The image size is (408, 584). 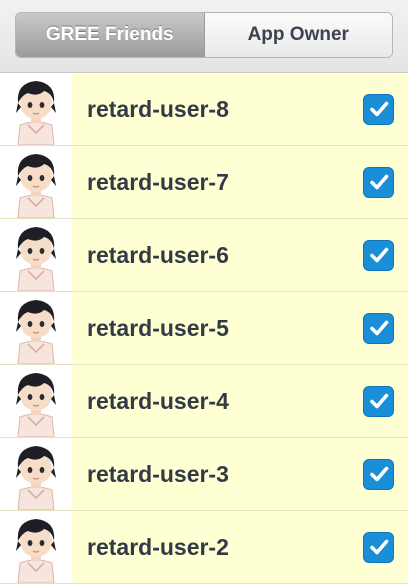 I want to click on user-name: retard-user-6, so click(x=158, y=254).